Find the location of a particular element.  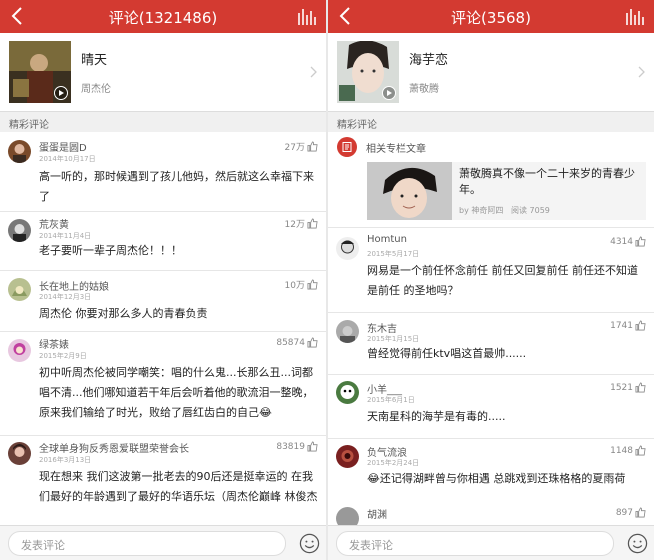

like-count: 27万 is located at coordinates (294, 148).